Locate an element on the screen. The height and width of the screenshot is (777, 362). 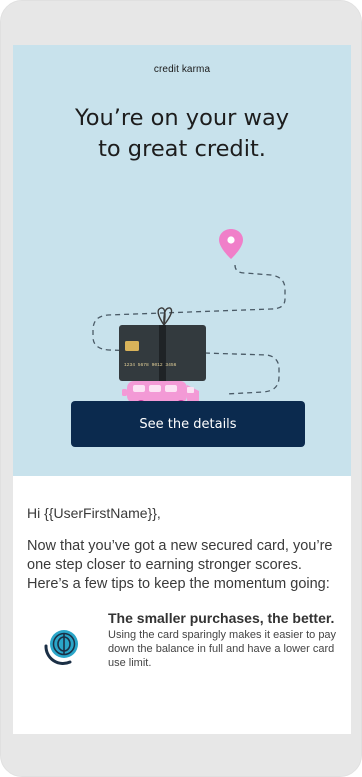
map-pin-icon is located at coordinates (231, 244).